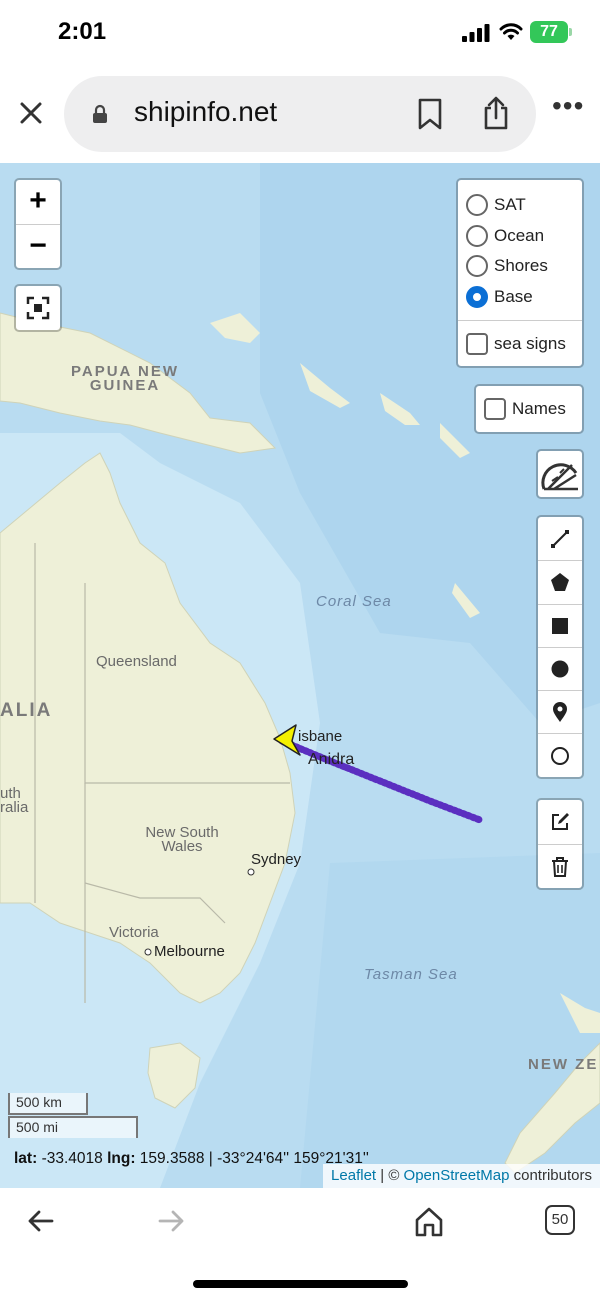  What do you see at coordinates (520, 205) in the screenshot?
I see `layer-option-sat: SAT` at bounding box center [520, 205].